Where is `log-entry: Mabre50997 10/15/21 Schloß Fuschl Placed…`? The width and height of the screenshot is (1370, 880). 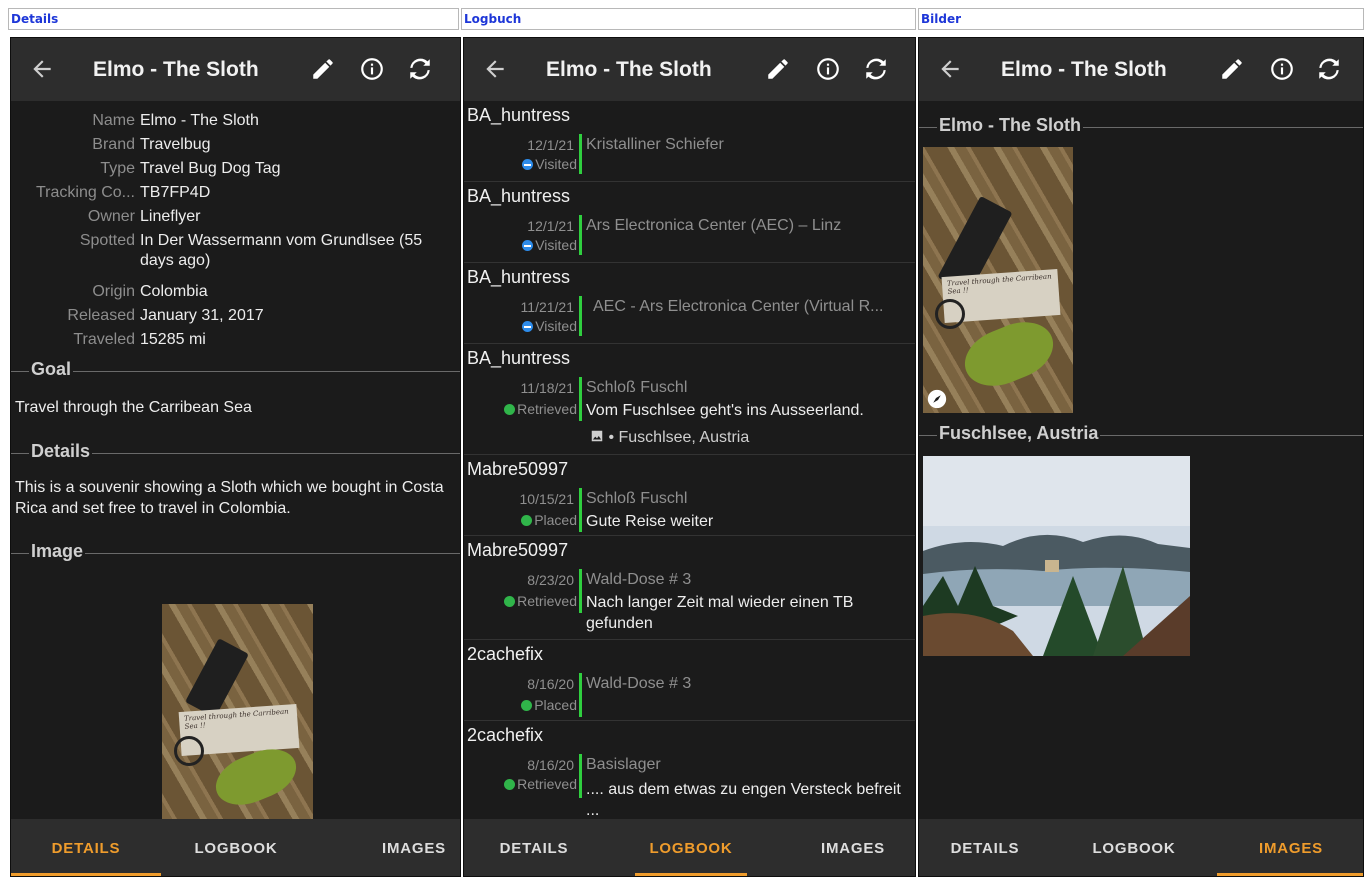
log-entry: Mabre50997 10/15/21 Schloß Fuschl Placed… is located at coordinates (689, 495).